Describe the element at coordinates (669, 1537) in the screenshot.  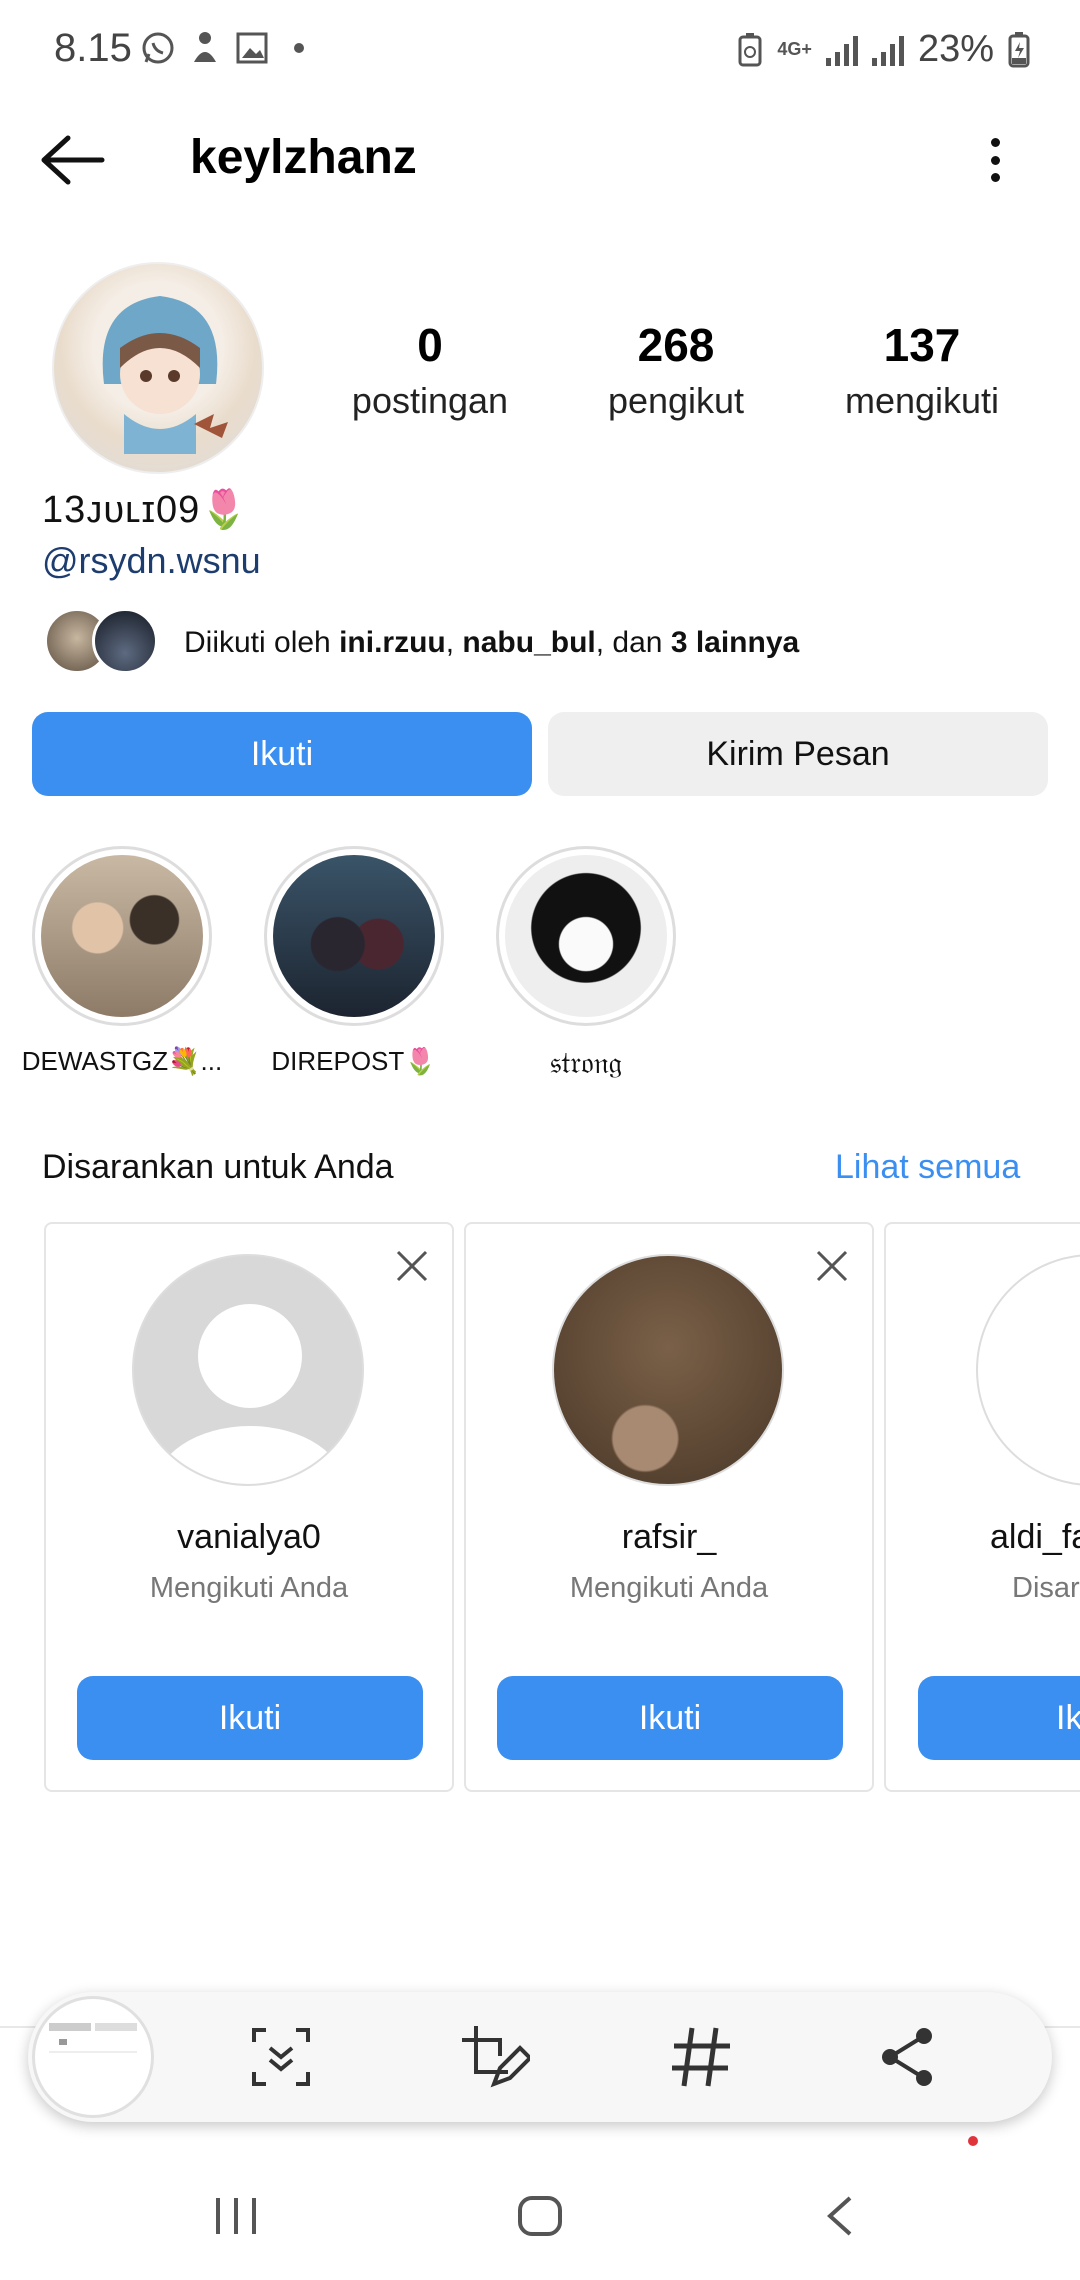
I see `suggestion-username: rafsir_` at that location.